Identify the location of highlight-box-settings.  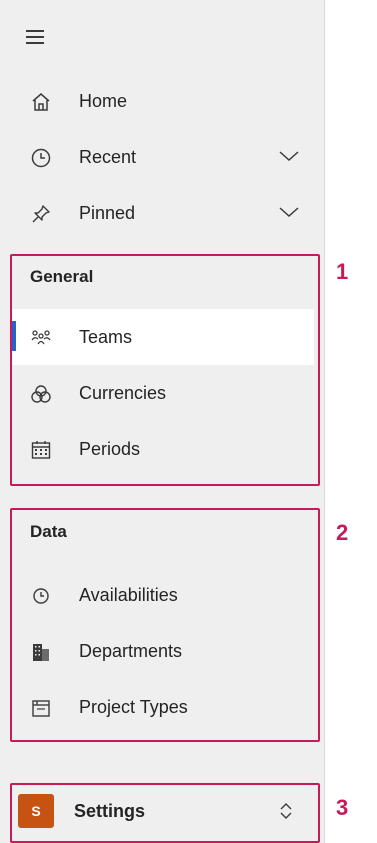
(165, 813).